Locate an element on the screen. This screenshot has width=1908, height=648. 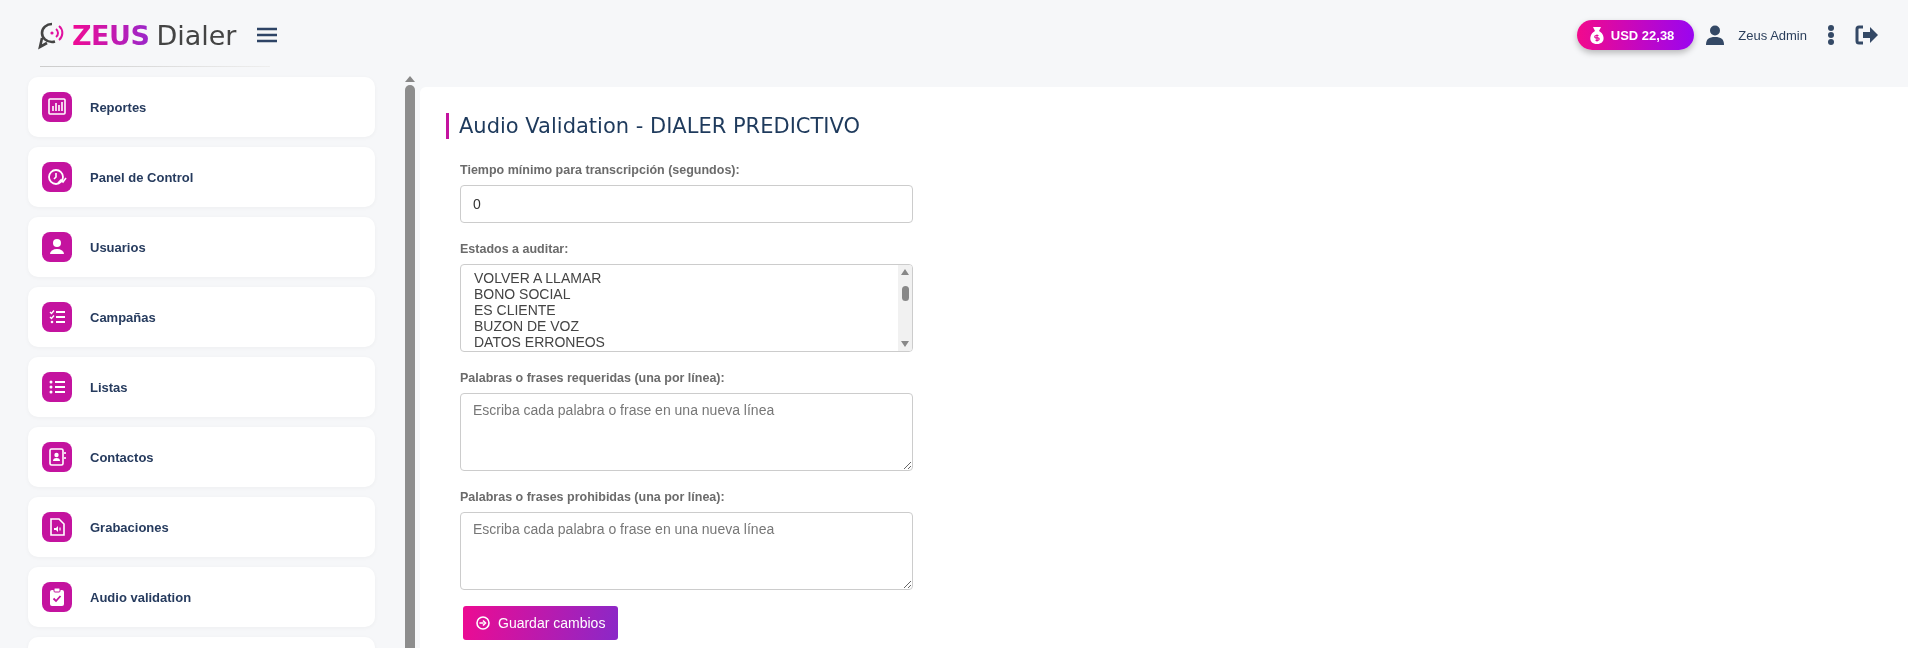
bar-chart-icon is located at coordinates (57, 107).